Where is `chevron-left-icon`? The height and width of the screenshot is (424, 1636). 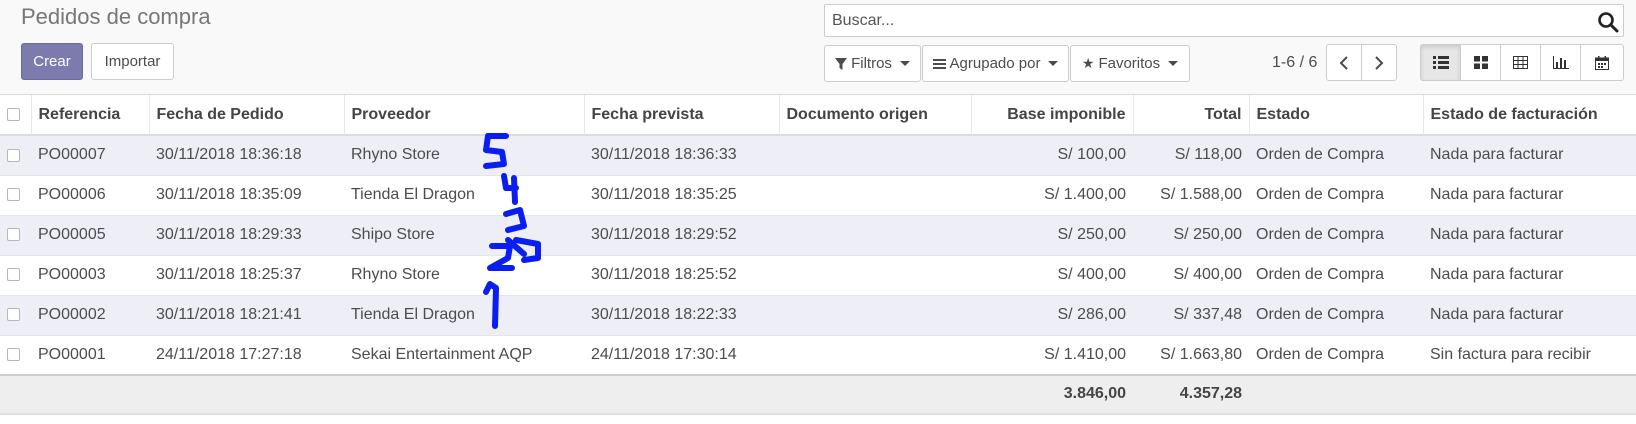 chevron-left-icon is located at coordinates (1343, 62).